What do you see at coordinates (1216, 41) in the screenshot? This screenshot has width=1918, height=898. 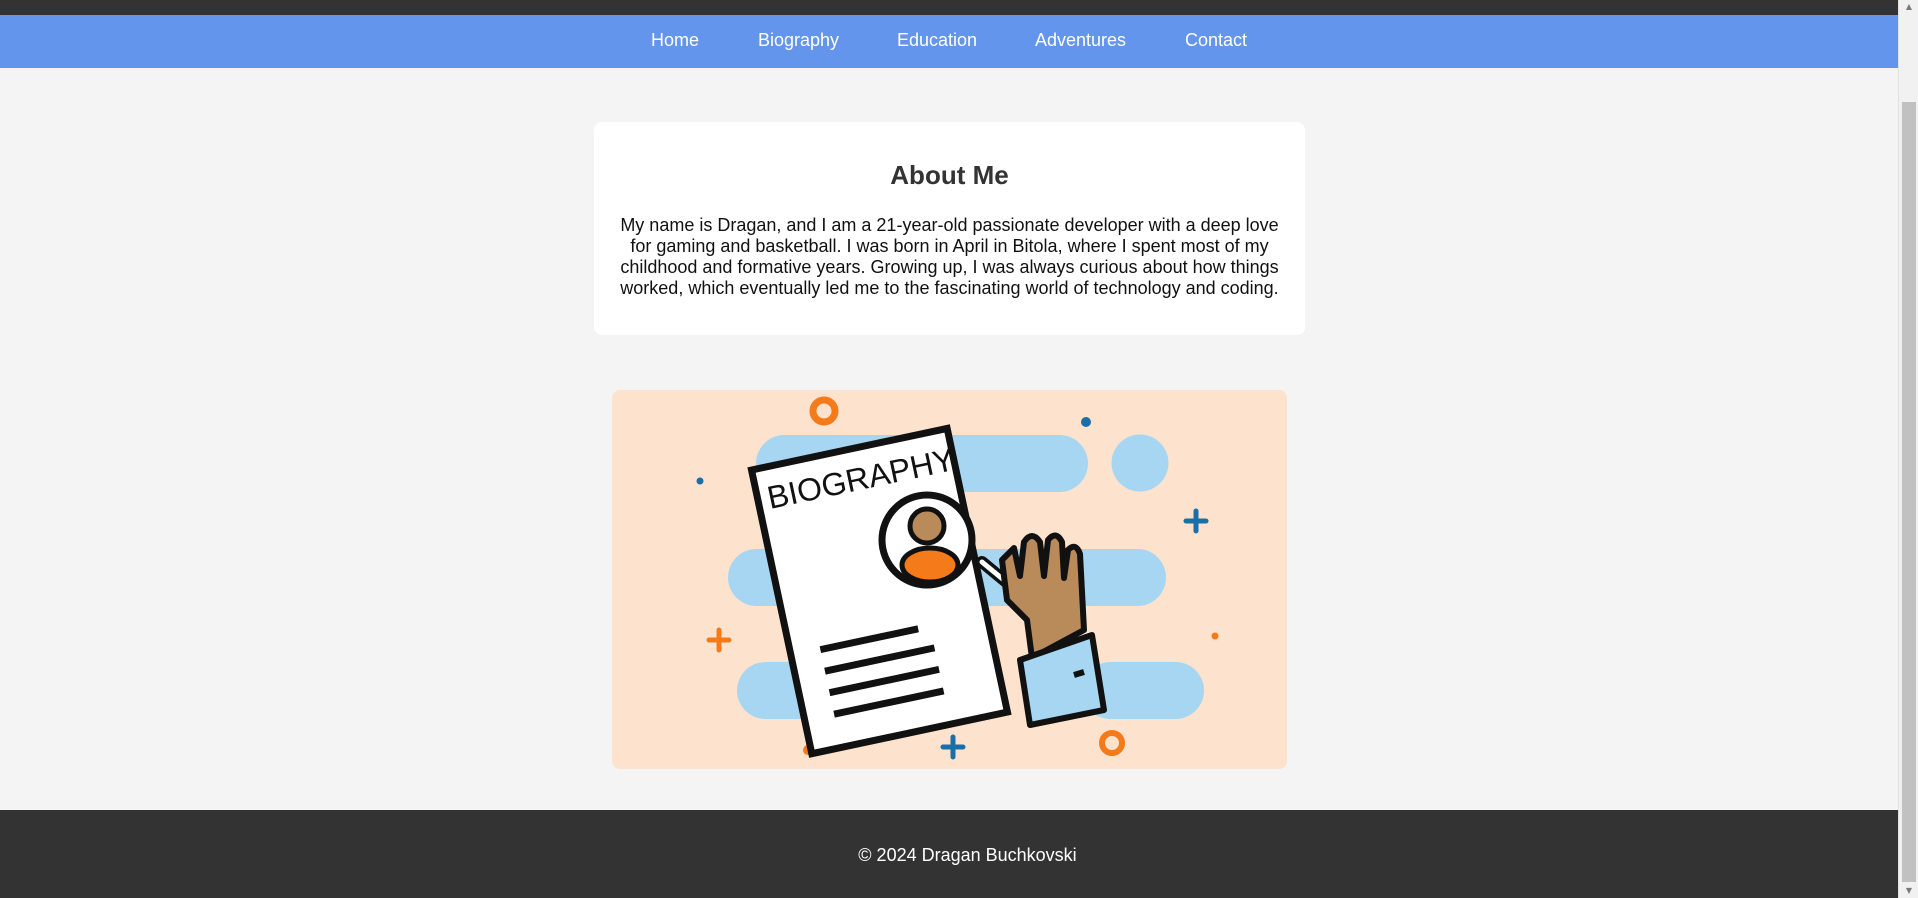 I see `nav-contact-link: Contact` at bounding box center [1216, 41].